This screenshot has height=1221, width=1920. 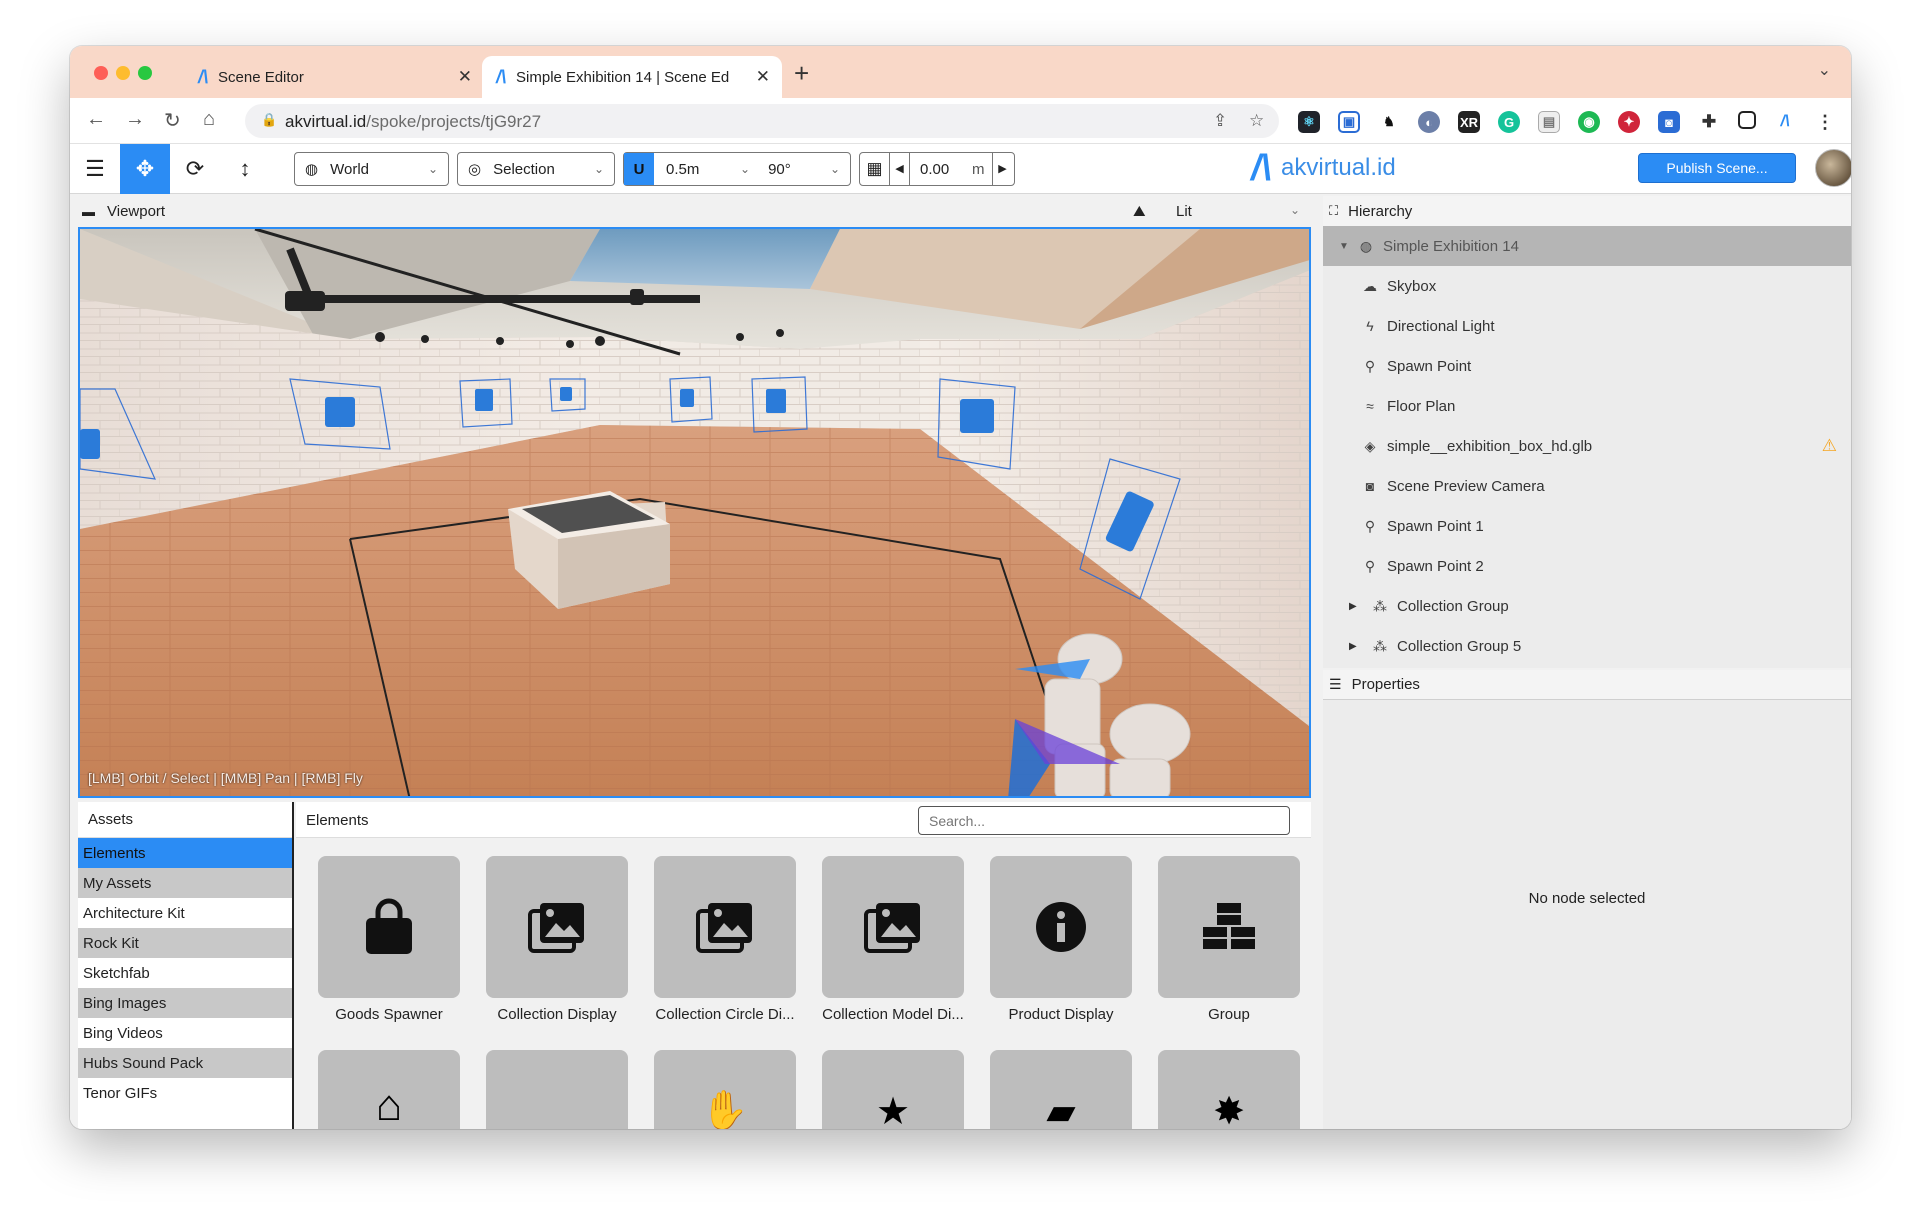 I want to click on react-devtools-extension-icon: ⚛, so click(x=1309, y=122).